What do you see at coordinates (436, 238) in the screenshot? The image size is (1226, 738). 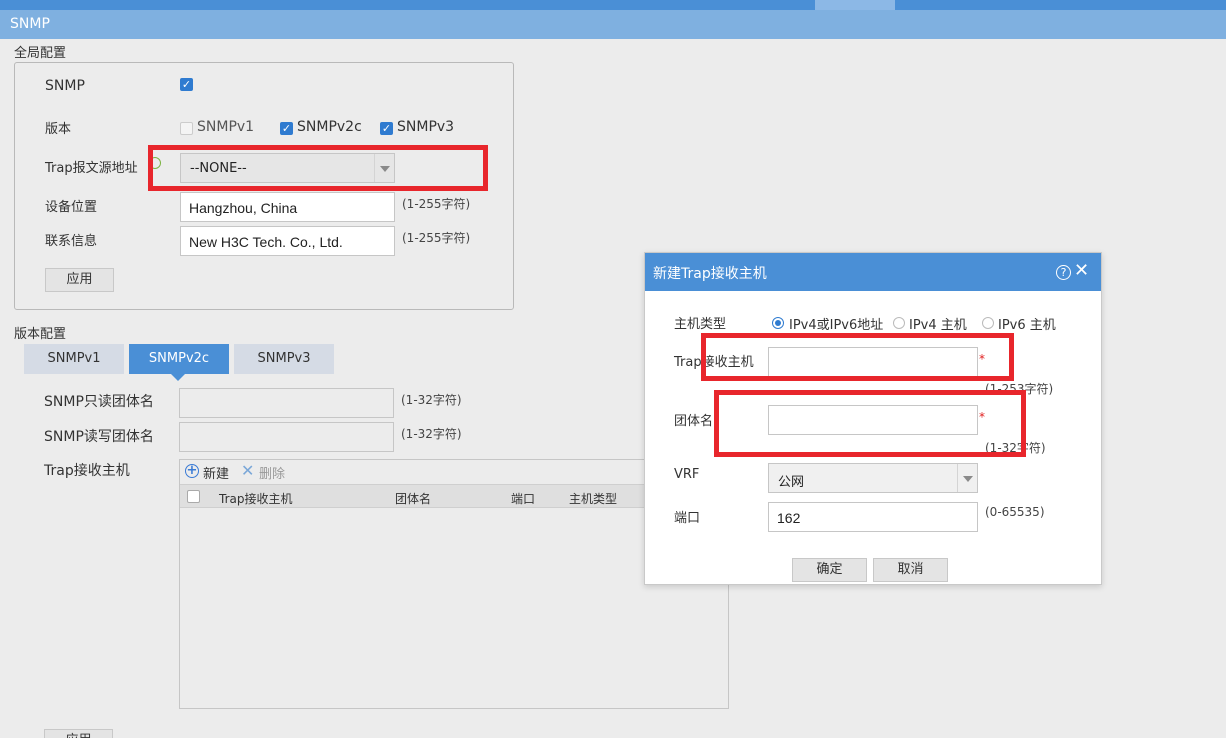 I see `contact-hint: (1-255字符)` at bounding box center [436, 238].